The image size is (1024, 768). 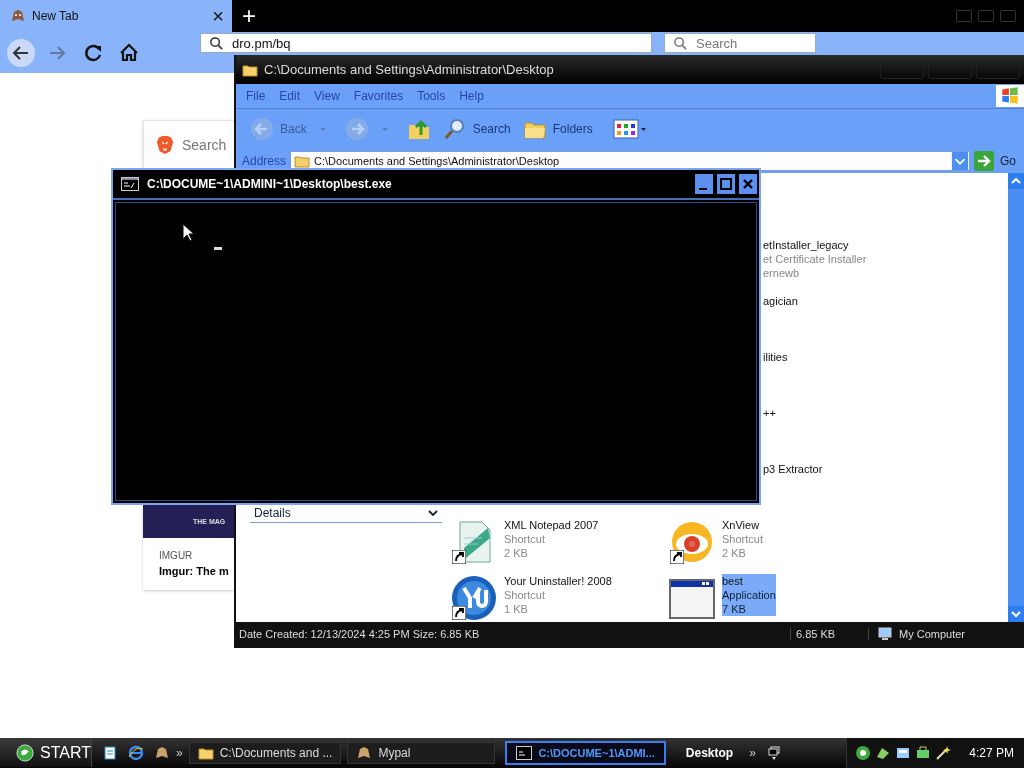 I want to click on address-label: Address, so click(x=264, y=161).